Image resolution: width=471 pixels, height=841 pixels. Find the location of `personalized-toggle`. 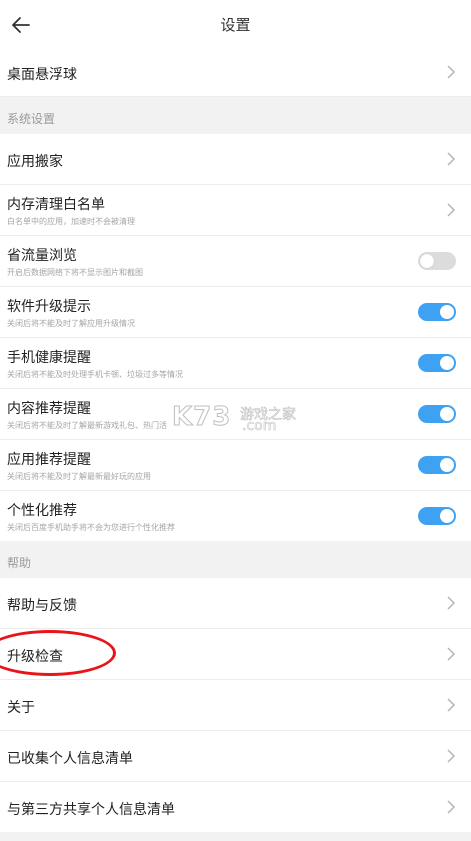

personalized-toggle is located at coordinates (437, 516).